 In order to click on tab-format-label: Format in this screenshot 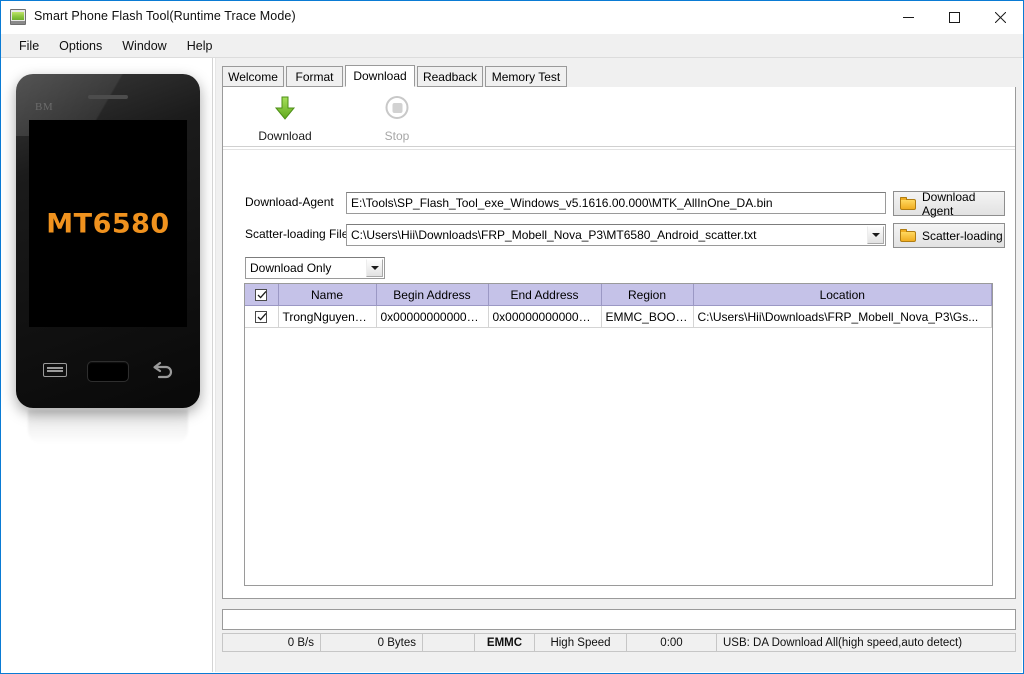, I will do `click(314, 76)`.